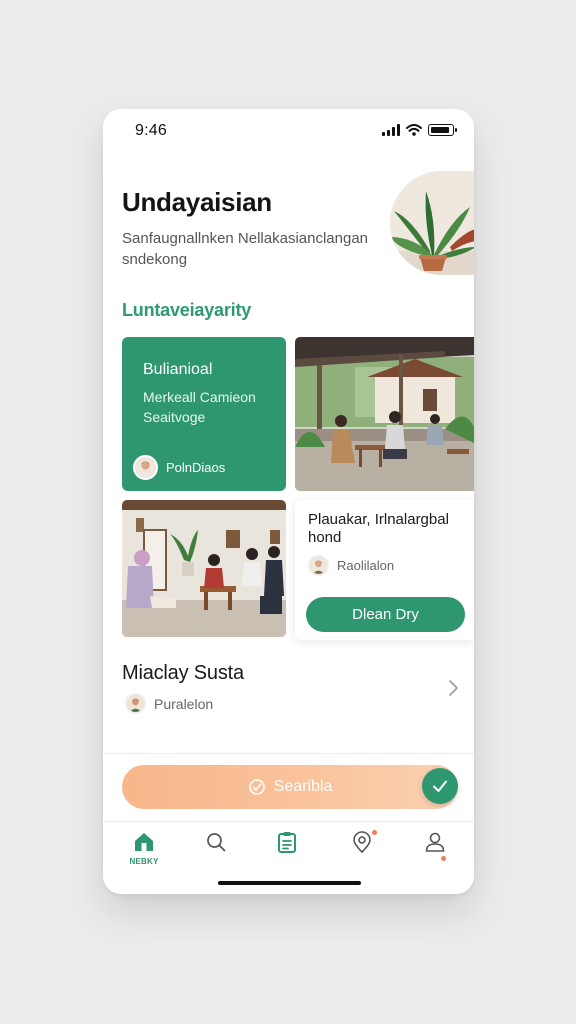  What do you see at coordinates (384, 414) in the screenshot?
I see `garden-photo` at bounding box center [384, 414].